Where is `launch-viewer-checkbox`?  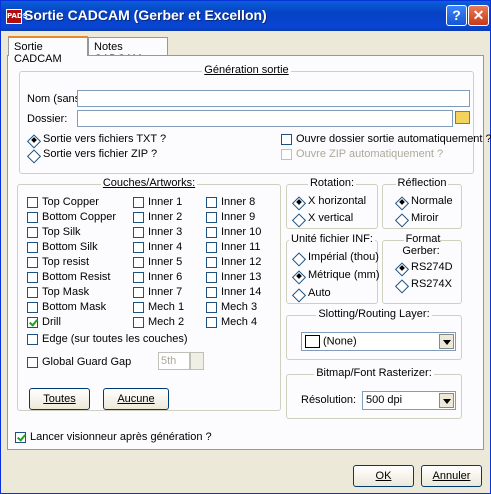
launch-viewer-checkbox is located at coordinates (20, 437).